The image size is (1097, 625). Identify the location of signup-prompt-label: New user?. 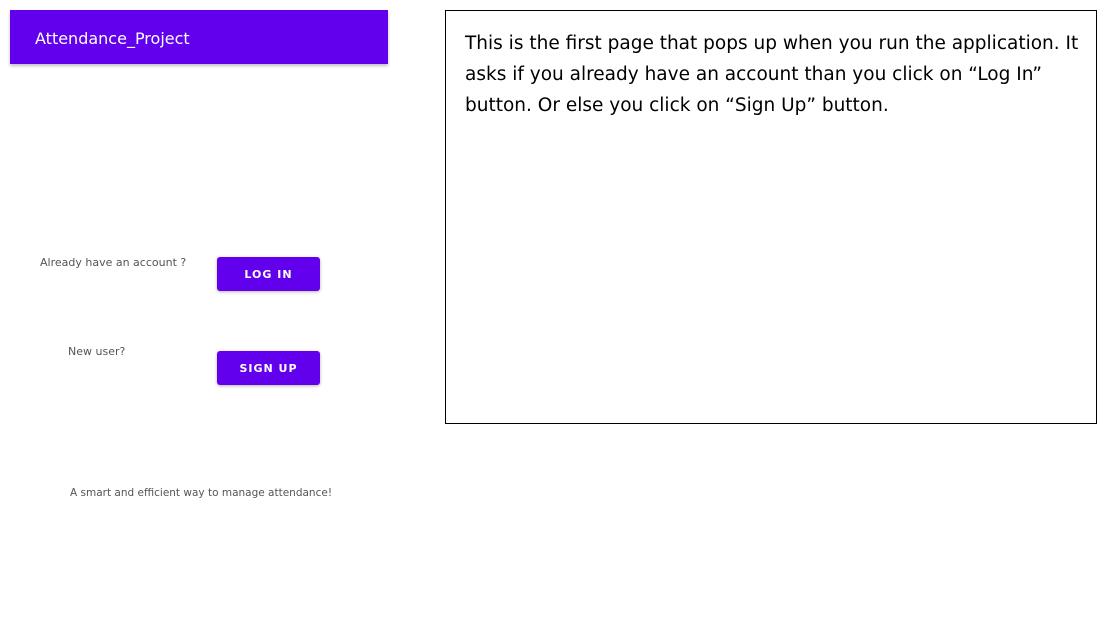
(97, 351).